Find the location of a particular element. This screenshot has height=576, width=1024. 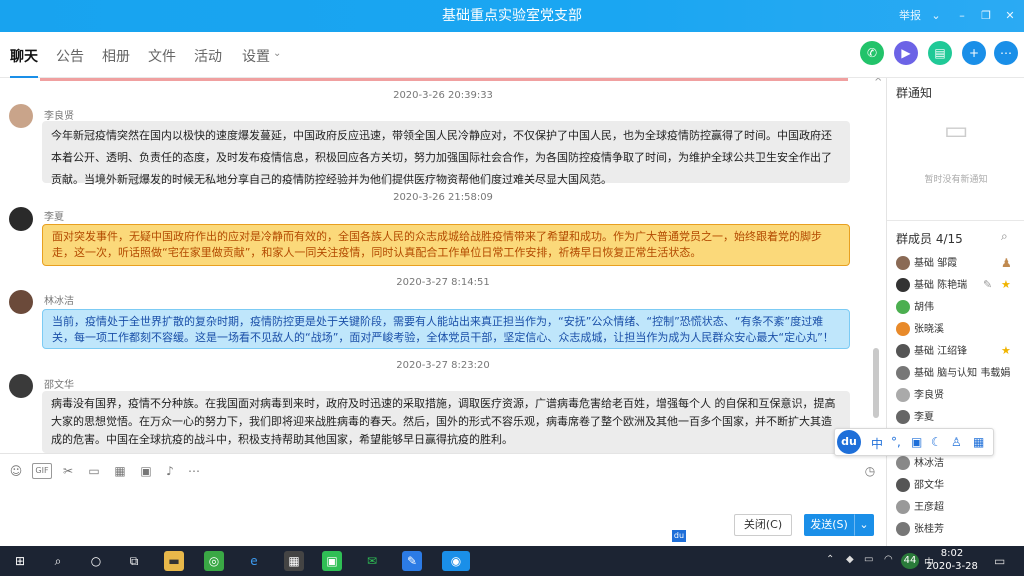

history-icon: ◷ is located at coordinates (870, 471).